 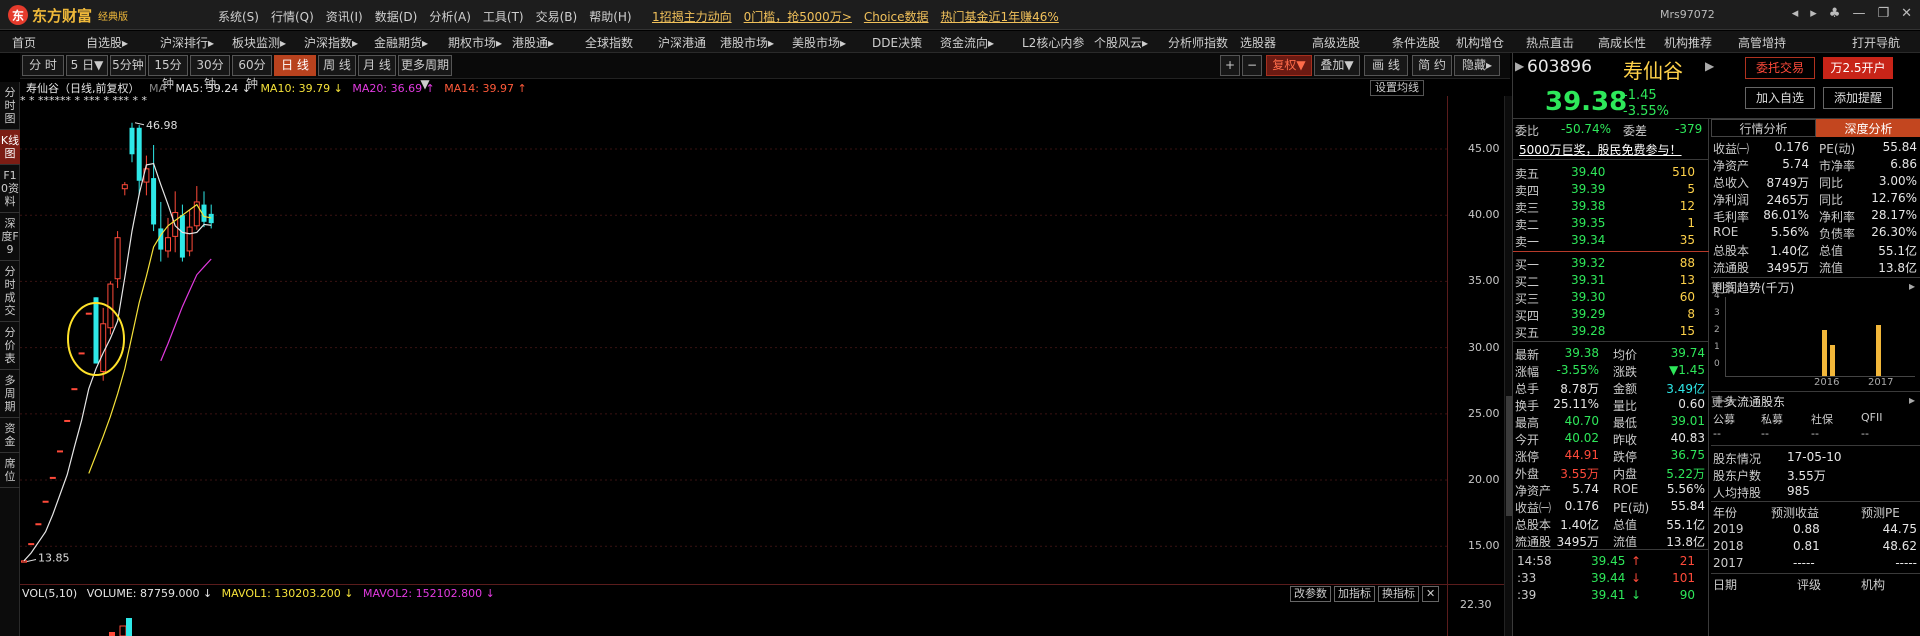 What do you see at coordinates (1252, 65) in the screenshot?
I see `chart-tool-button: −` at bounding box center [1252, 65].